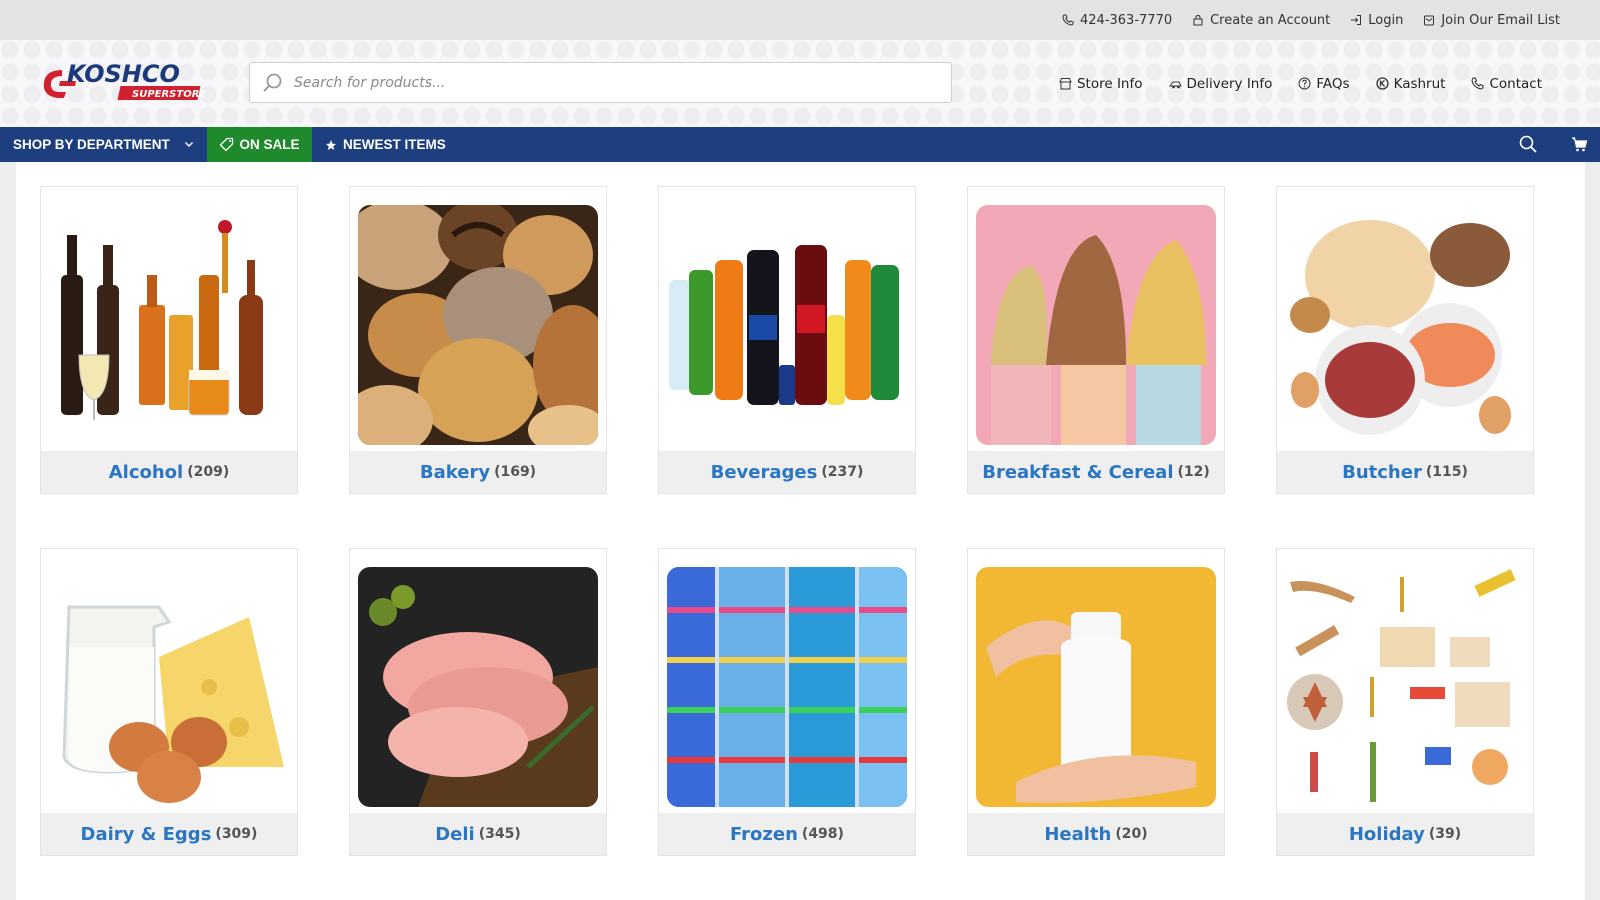 The image size is (1600, 900). I want to click on cart-icon, so click(1579, 144).